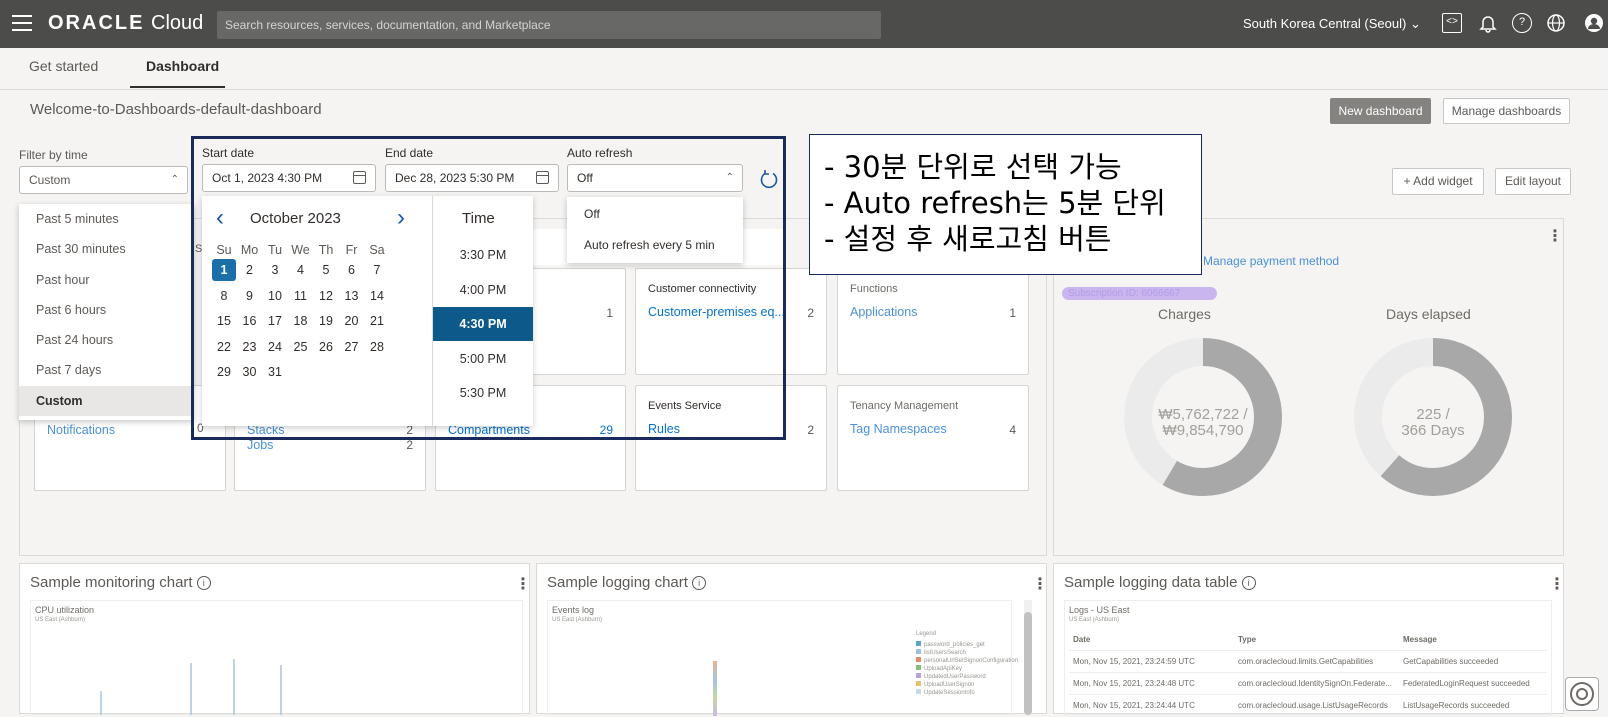 This screenshot has width=1608, height=717. What do you see at coordinates (250, 296) in the screenshot?
I see `calendar-day: 9` at bounding box center [250, 296].